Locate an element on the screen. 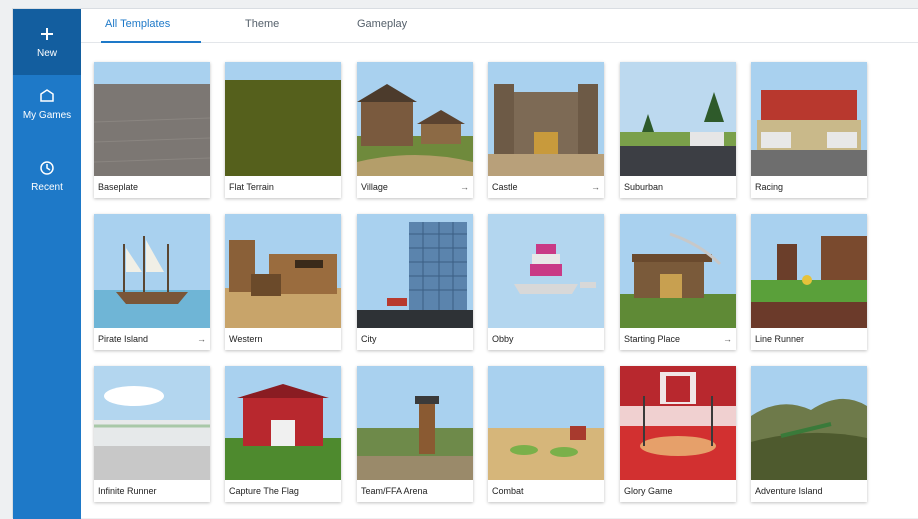  template-name: Capture The Flag is located at coordinates (264, 491).